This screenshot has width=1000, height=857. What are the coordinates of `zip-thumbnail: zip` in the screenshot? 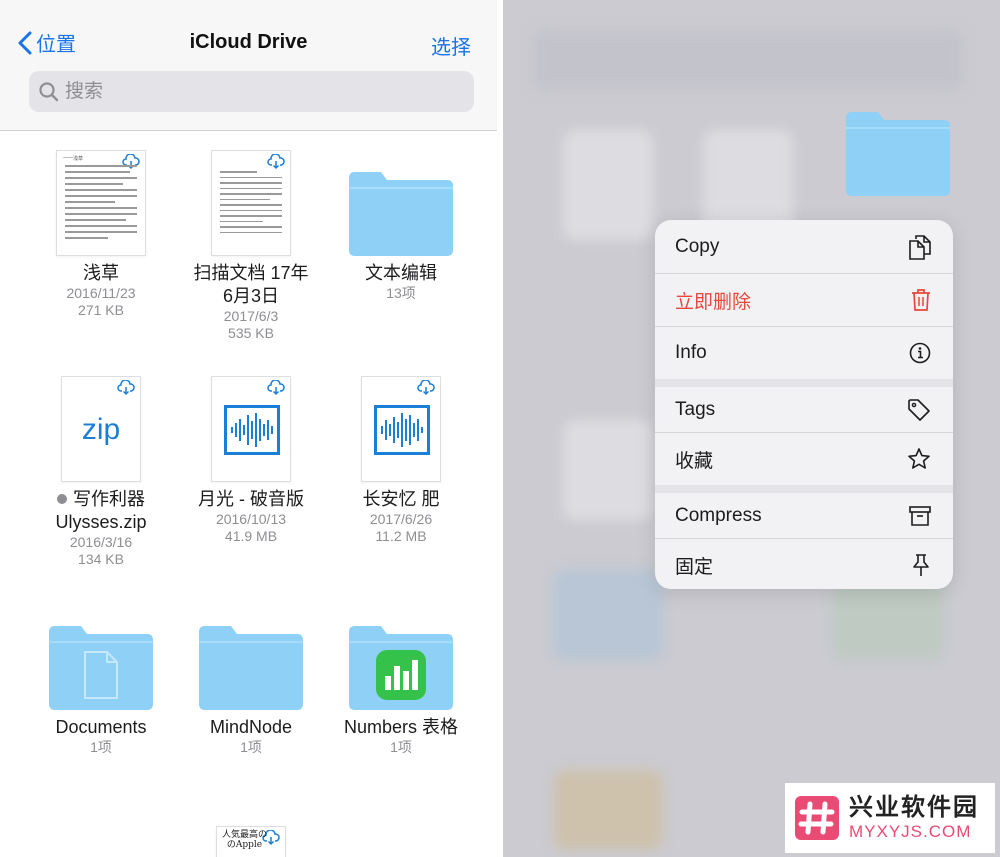 It's located at (101, 429).